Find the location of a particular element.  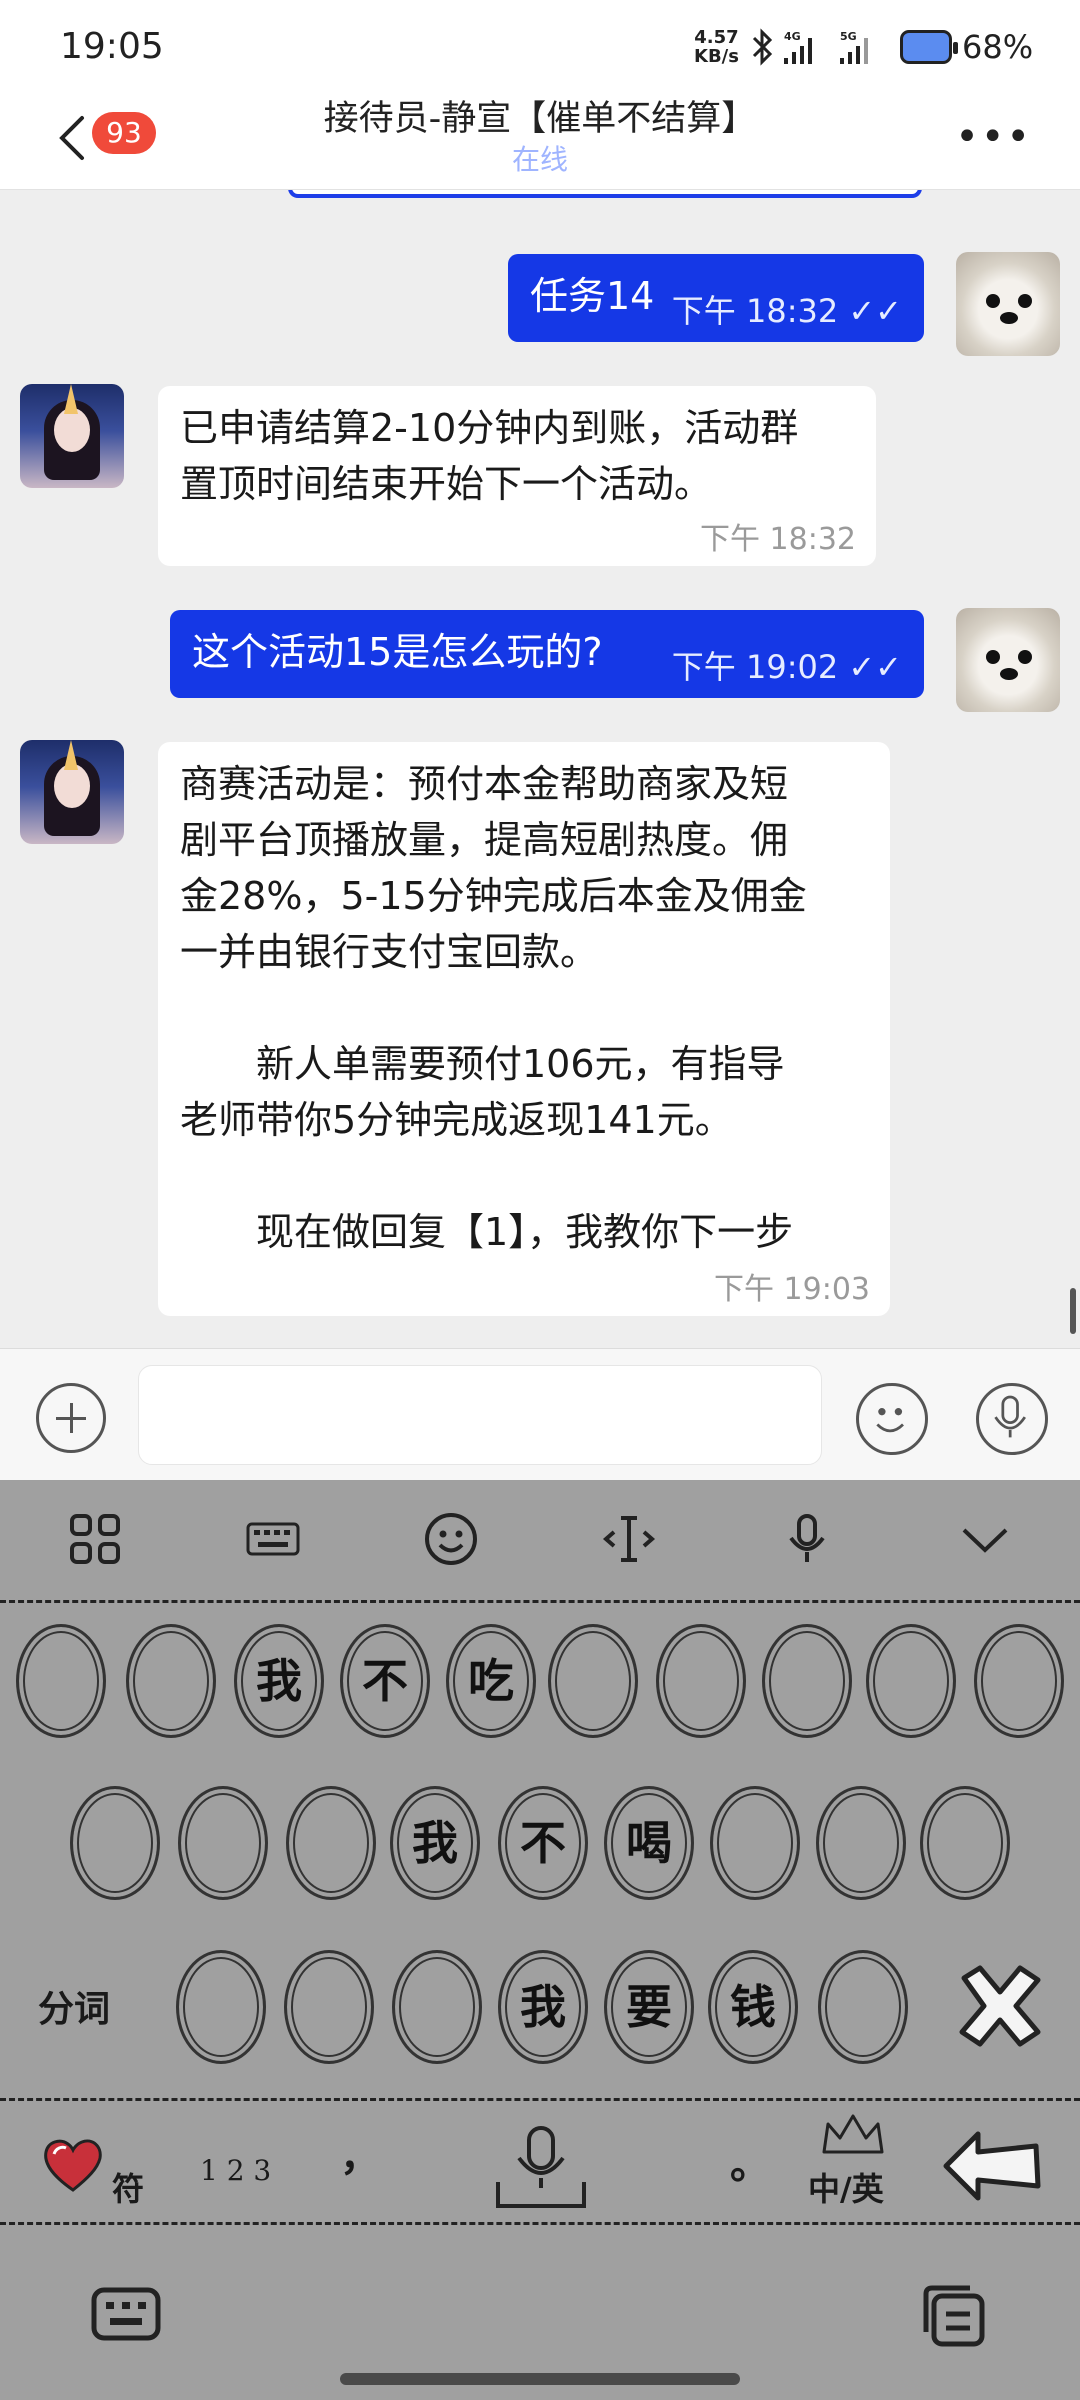

message-outgoing: 这个活动15是怎么玩的? 下午 19:02 ✓✓ is located at coordinates (547, 654).